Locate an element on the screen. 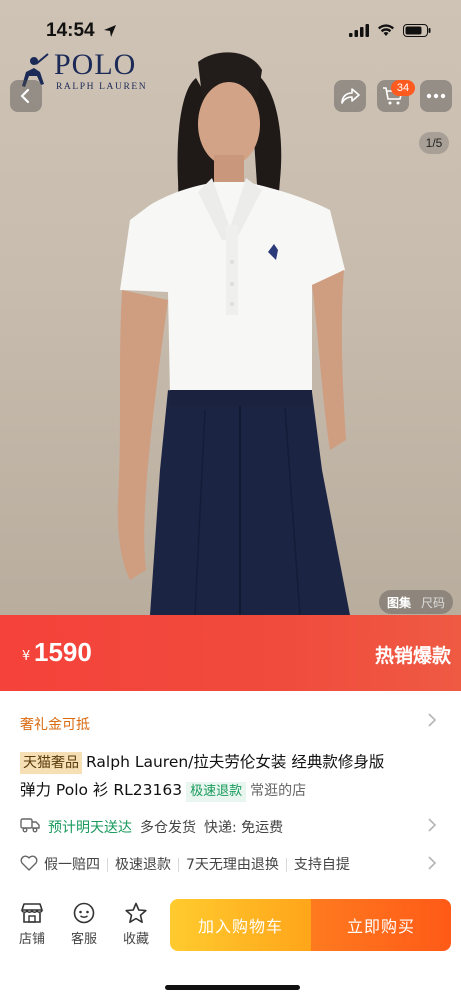 Image resolution: width=461 pixels, height=1000 pixels. store-button: 店铺 is located at coordinates (32, 924).